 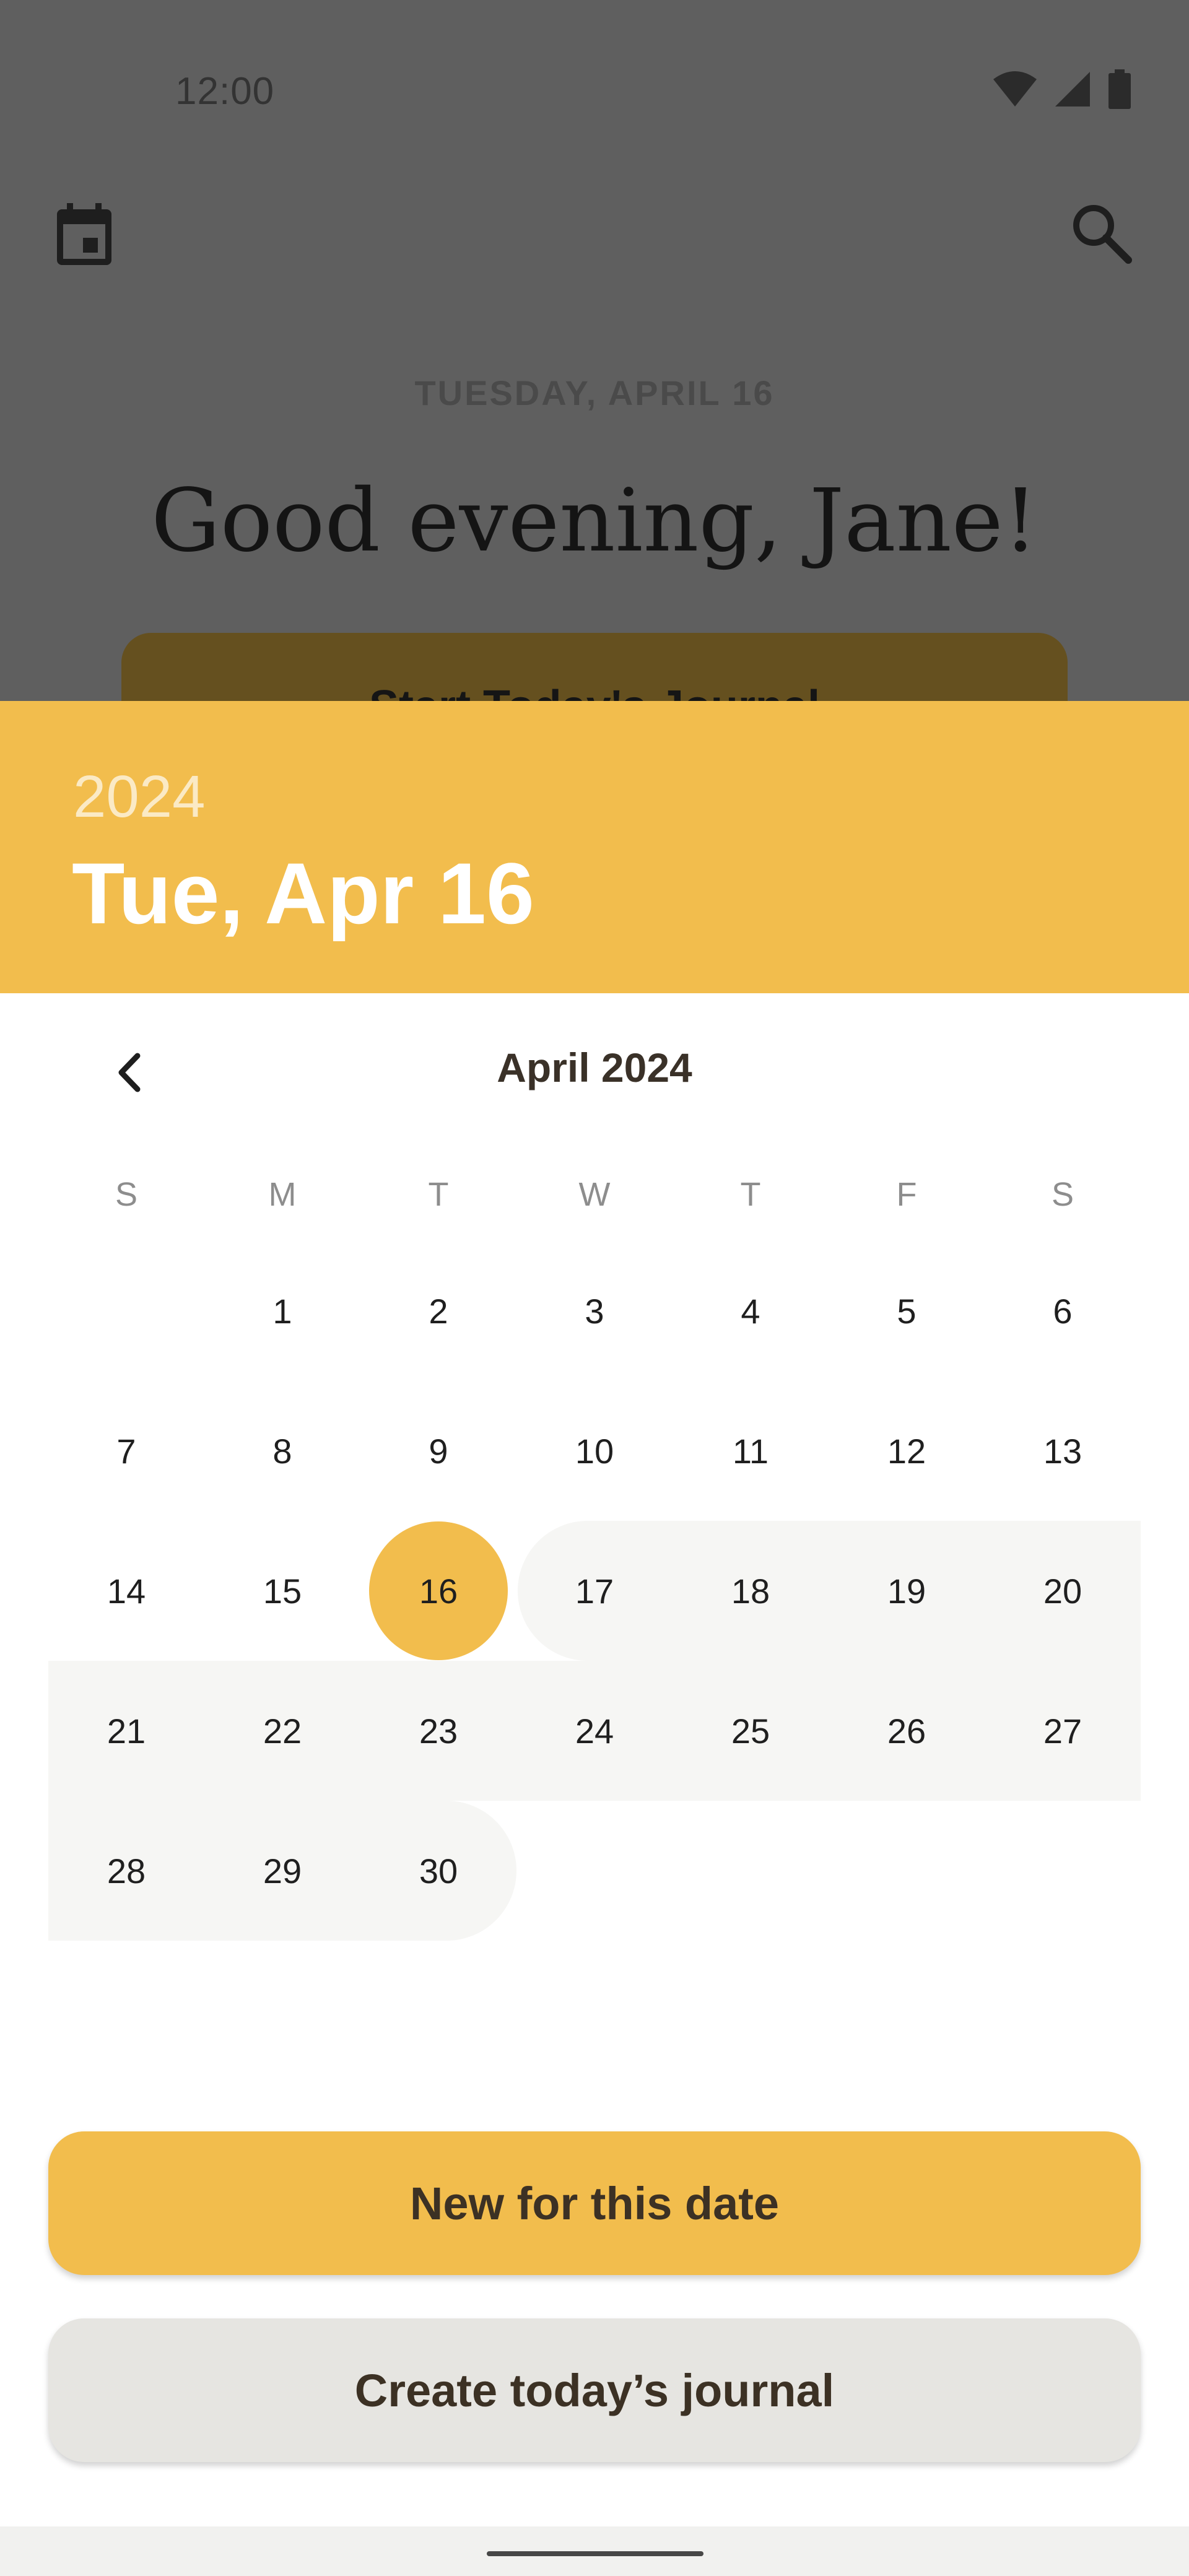 I want to click on create-todays-journal-button: Create today’s journal, so click(x=594, y=2390).